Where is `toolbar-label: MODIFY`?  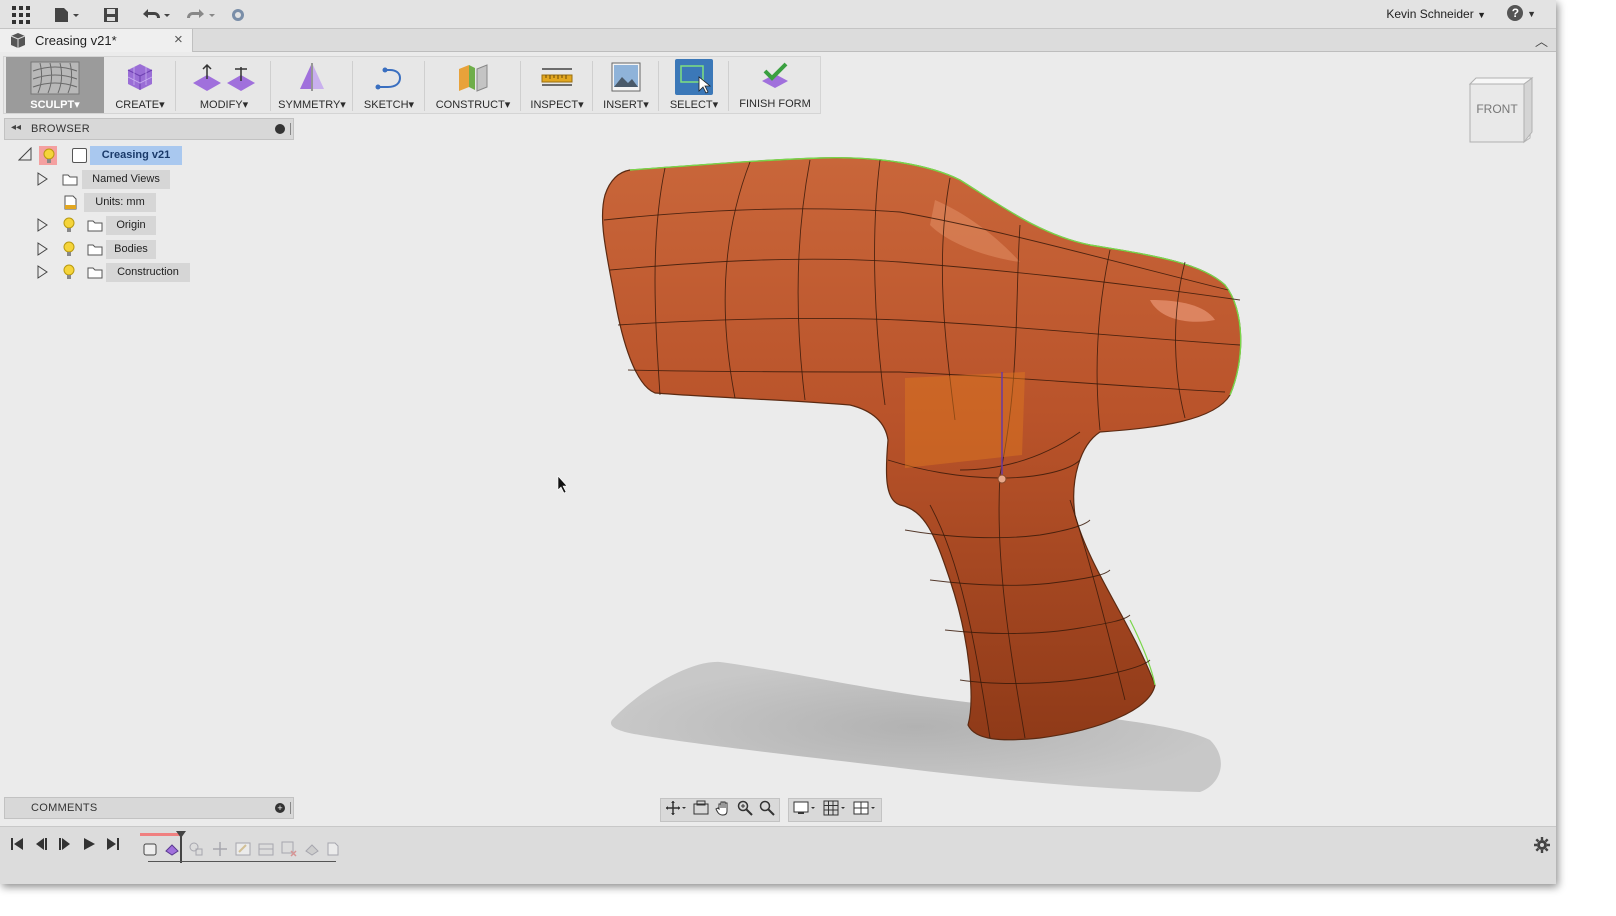
toolbar-label: MODIFY is located at coordinates (221, 105).